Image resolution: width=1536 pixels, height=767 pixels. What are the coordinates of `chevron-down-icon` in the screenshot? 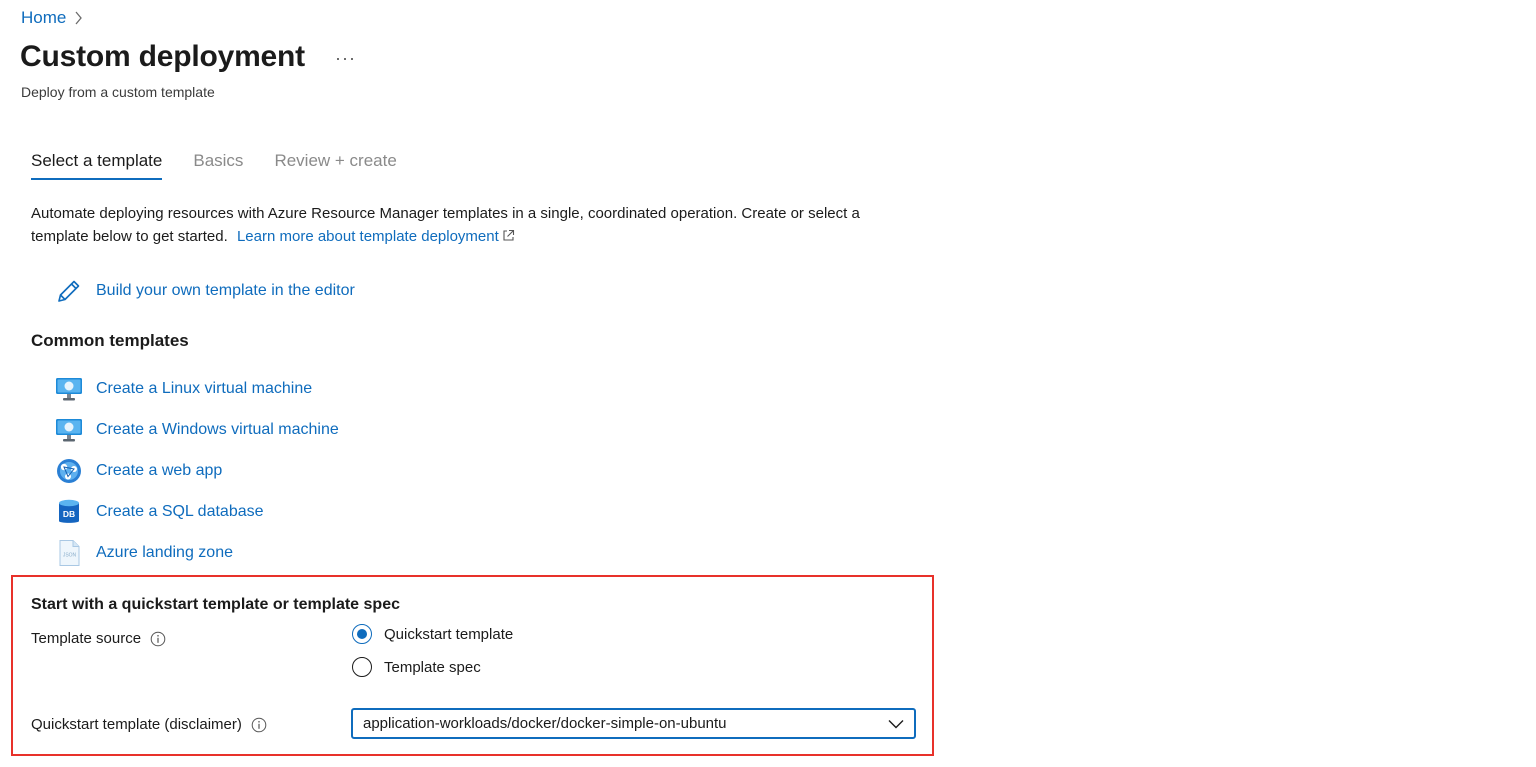 It's located at (896, 724).